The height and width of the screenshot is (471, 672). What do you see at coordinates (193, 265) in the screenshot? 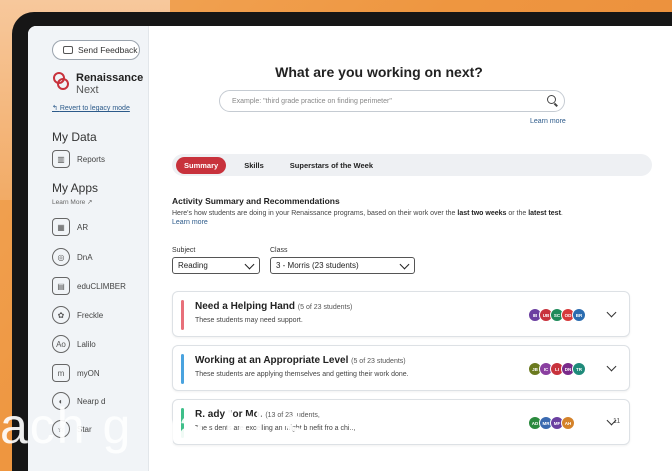
I see `subject-value: Reading` at bounding box center [193, 265].